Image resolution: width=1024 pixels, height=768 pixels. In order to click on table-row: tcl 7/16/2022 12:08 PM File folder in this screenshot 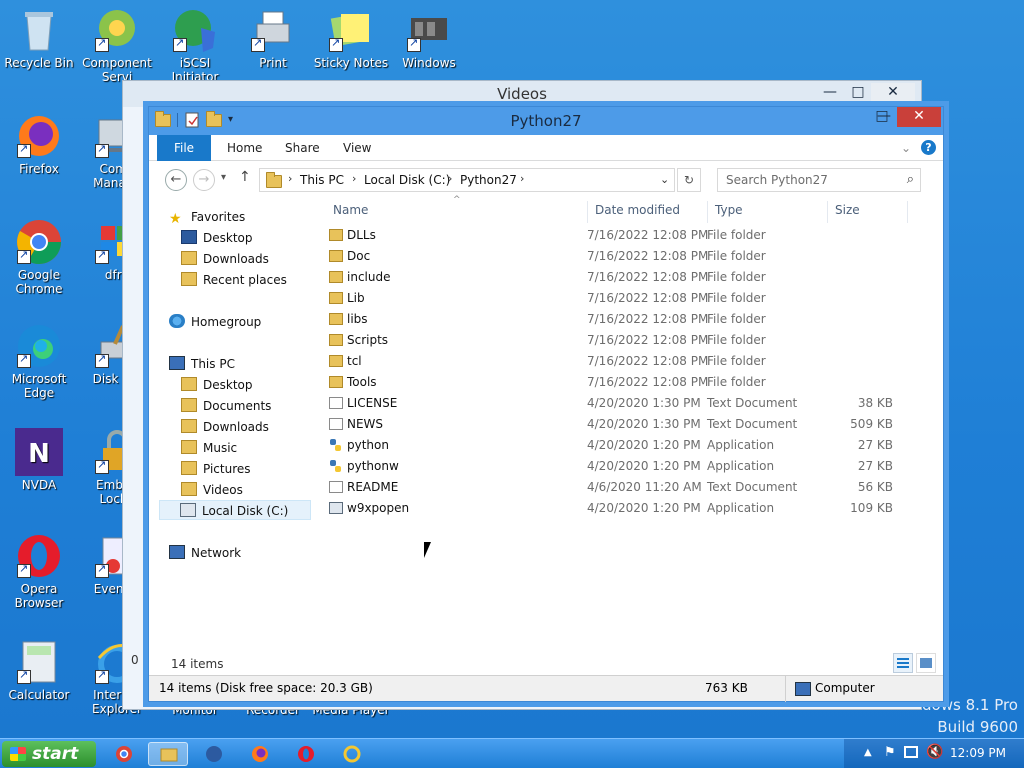, I will do `click(615, 361)`.